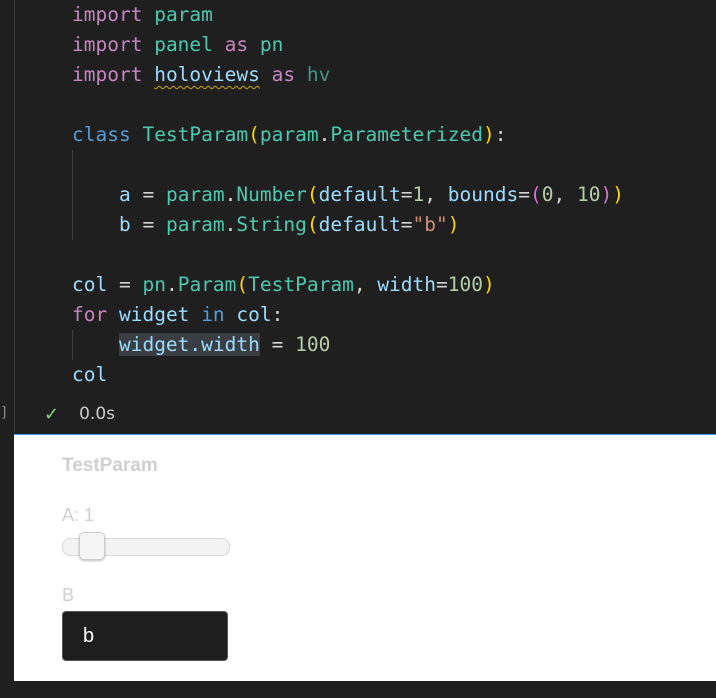 This screenshot has height=698, width=716. Describe the element at coordinates (142, 14) in the screenshot. I see `code-line-1: import param` at that location.